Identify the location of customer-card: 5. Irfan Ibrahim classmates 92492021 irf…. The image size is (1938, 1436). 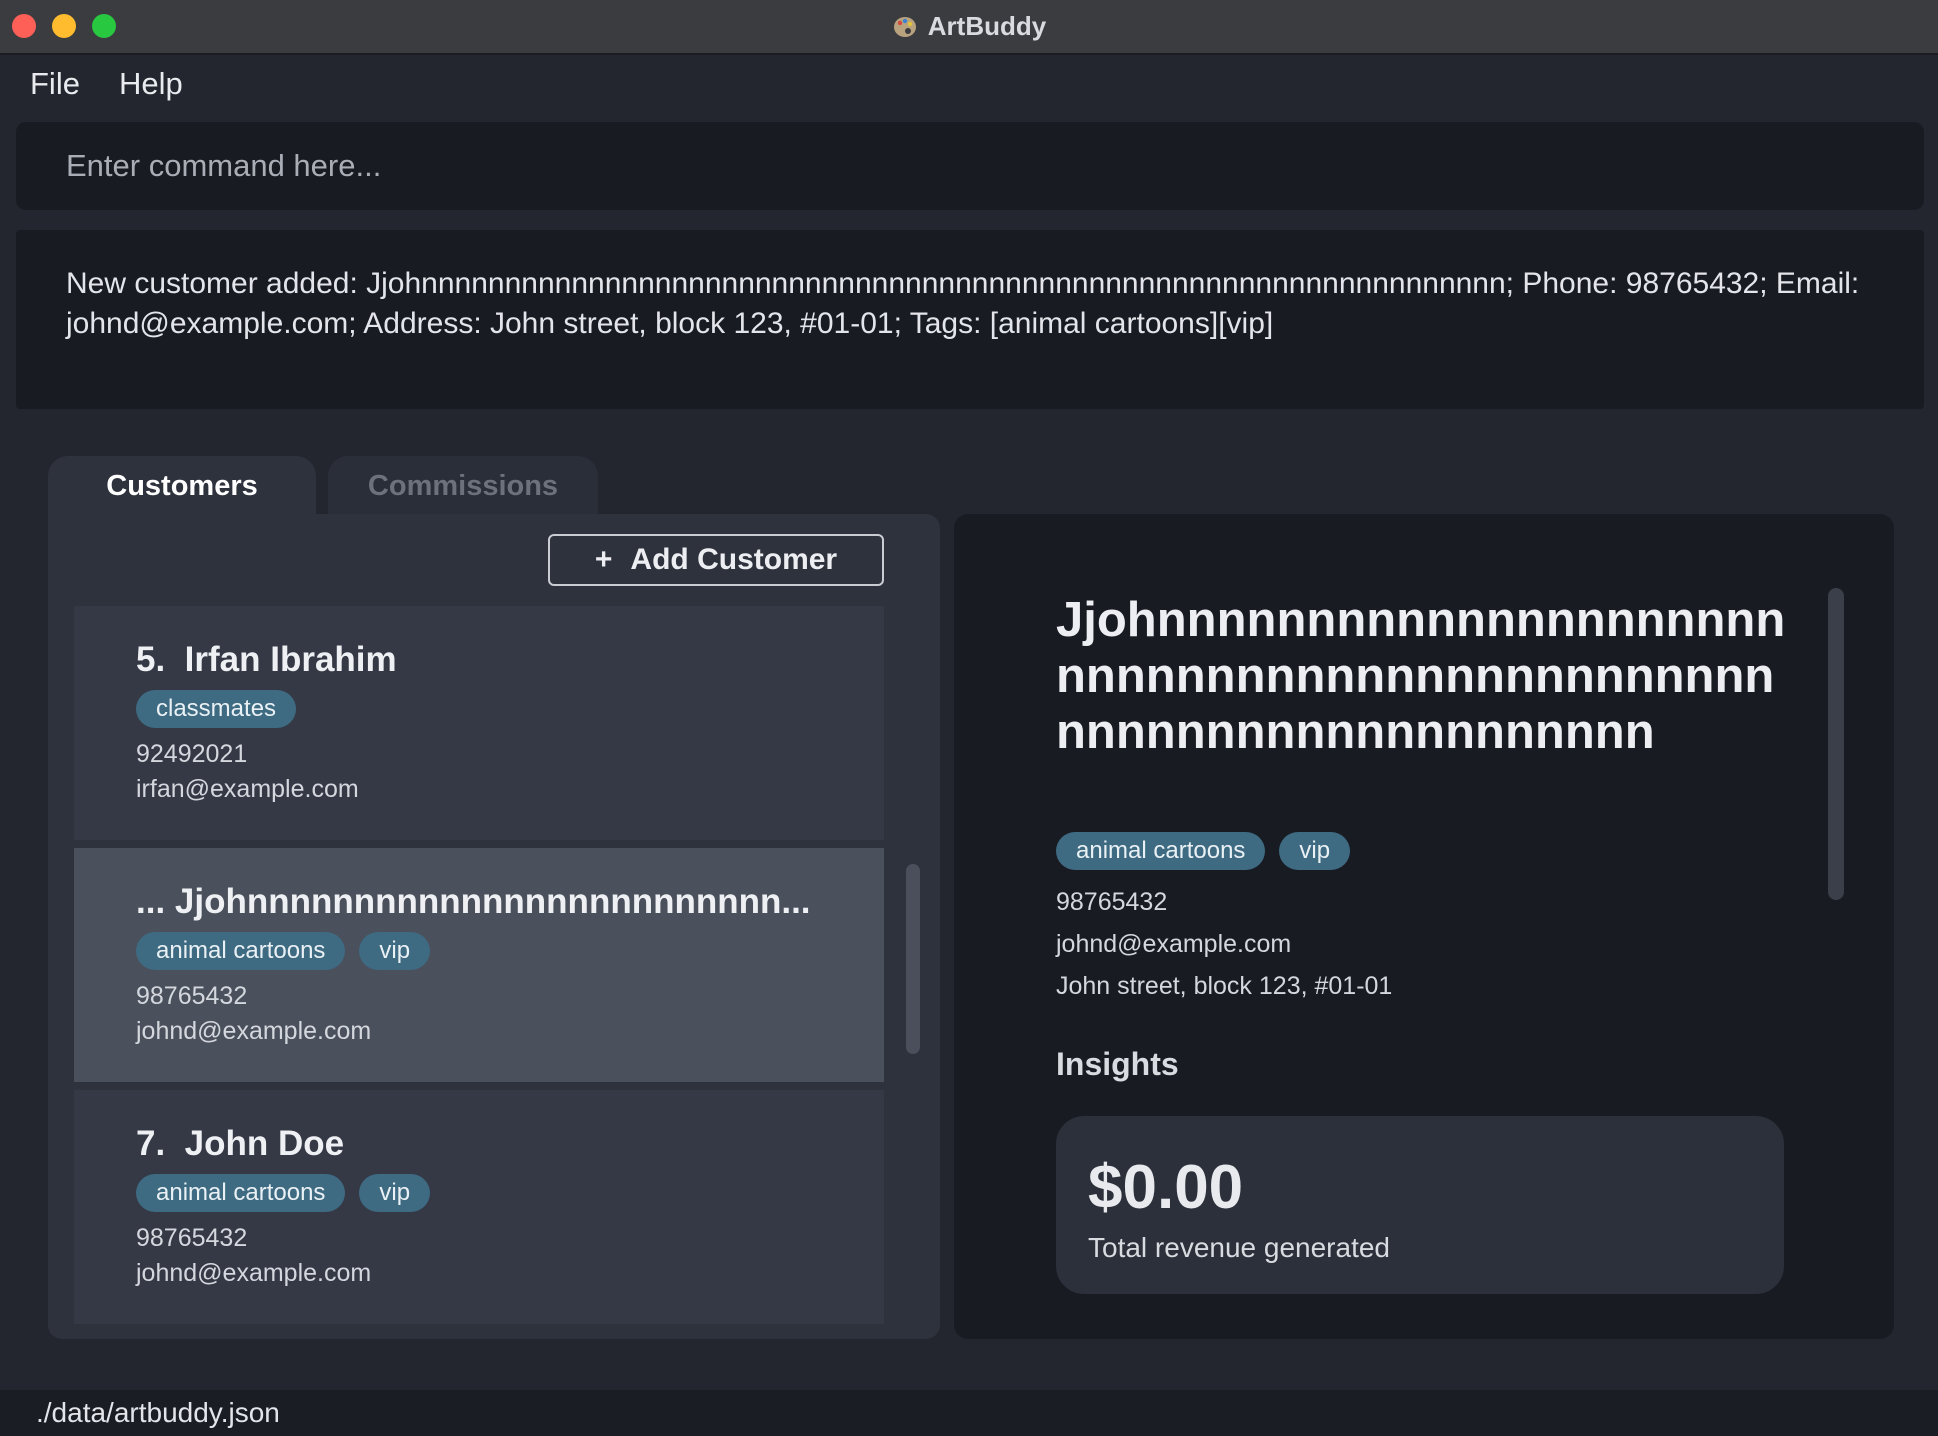
(479, 723).